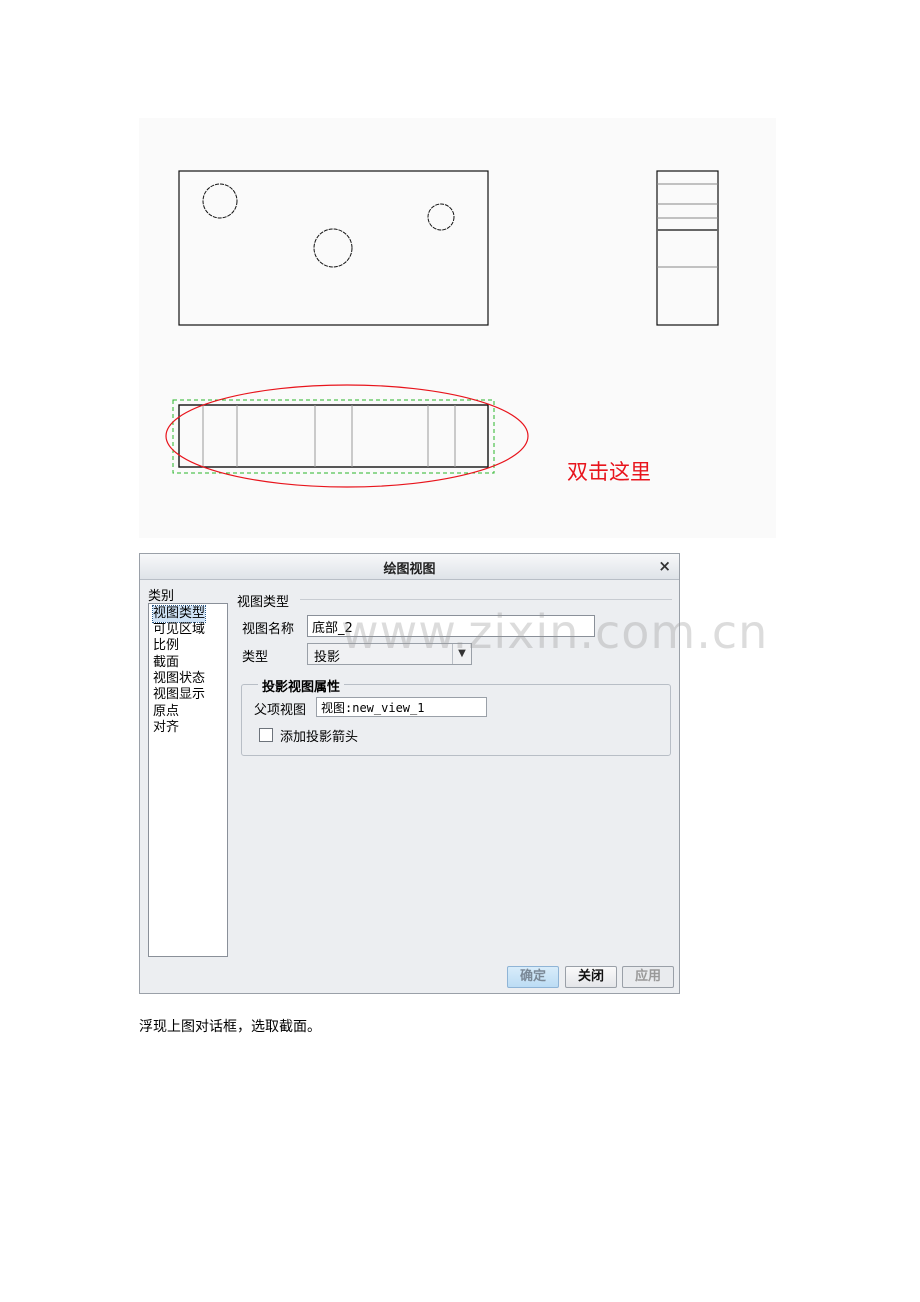 The width and height of the screenshot is (920, 1302). I want to click on section-title: 视图类型, so click(263, 602).